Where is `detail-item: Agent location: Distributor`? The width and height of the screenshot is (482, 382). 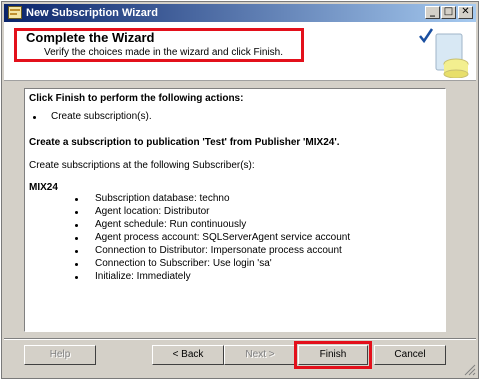
detail-item: Agent location: Distributor is located at coordinates (152, 211).